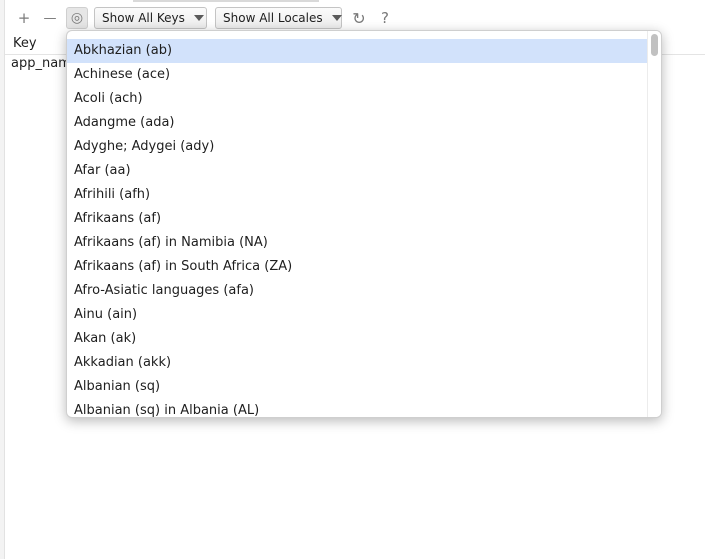 The image size is (709, 559). I want to click on keys-filter-label: Show All Keys, so click(143, 18).